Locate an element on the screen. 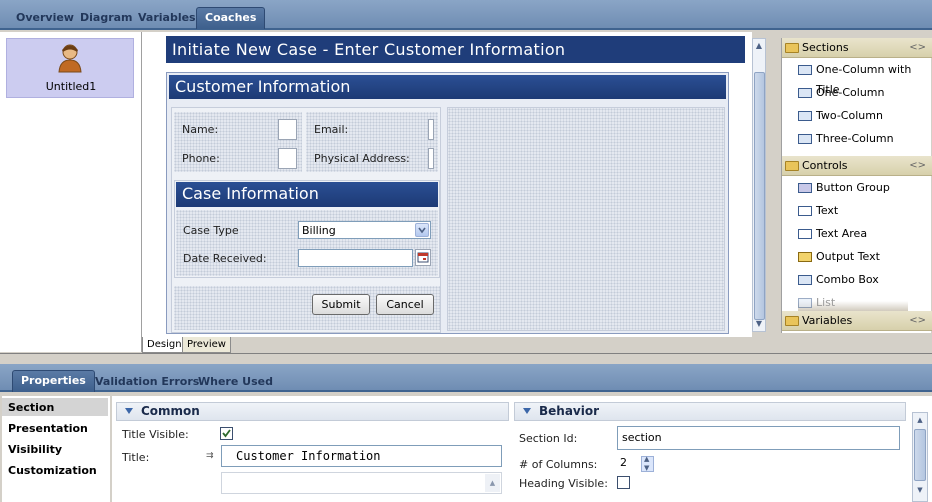 This screenshot has width=932, height=502. tab-where-used: Where Used is located at coordinates (235, 382).